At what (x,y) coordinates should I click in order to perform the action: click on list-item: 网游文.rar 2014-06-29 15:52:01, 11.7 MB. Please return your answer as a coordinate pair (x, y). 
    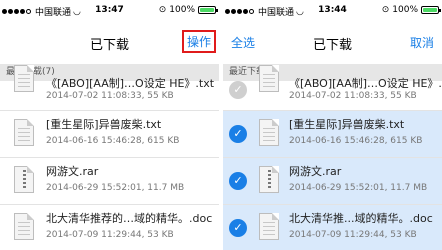
    Looking at the image, I should click on (109, 181).